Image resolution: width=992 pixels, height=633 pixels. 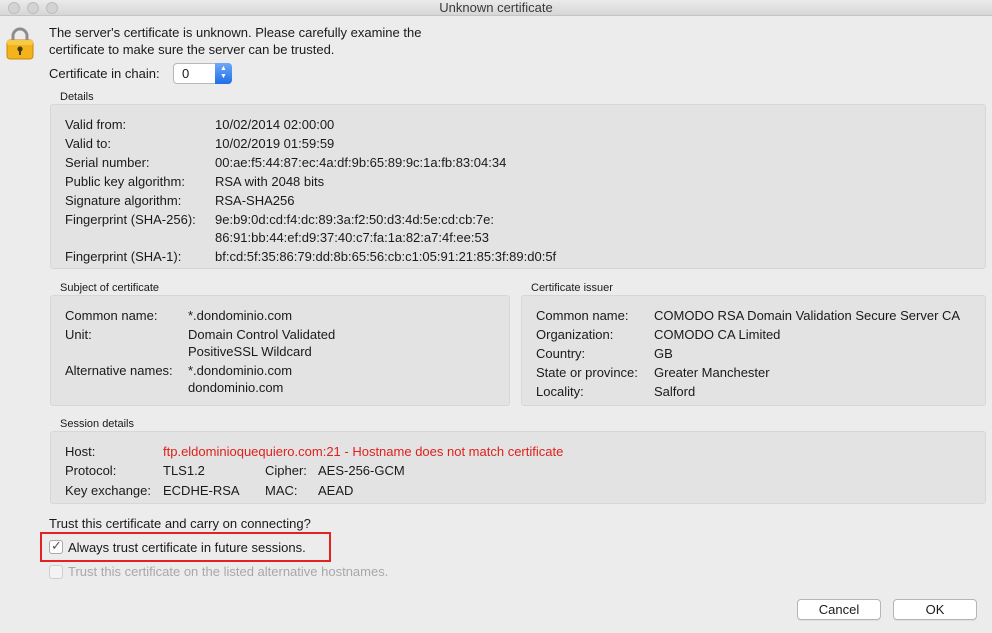 What do you see at coordinates (108, 490) in the screenshot?
I see `kex-key: Key exchange:` at bounding box center [108, 490].